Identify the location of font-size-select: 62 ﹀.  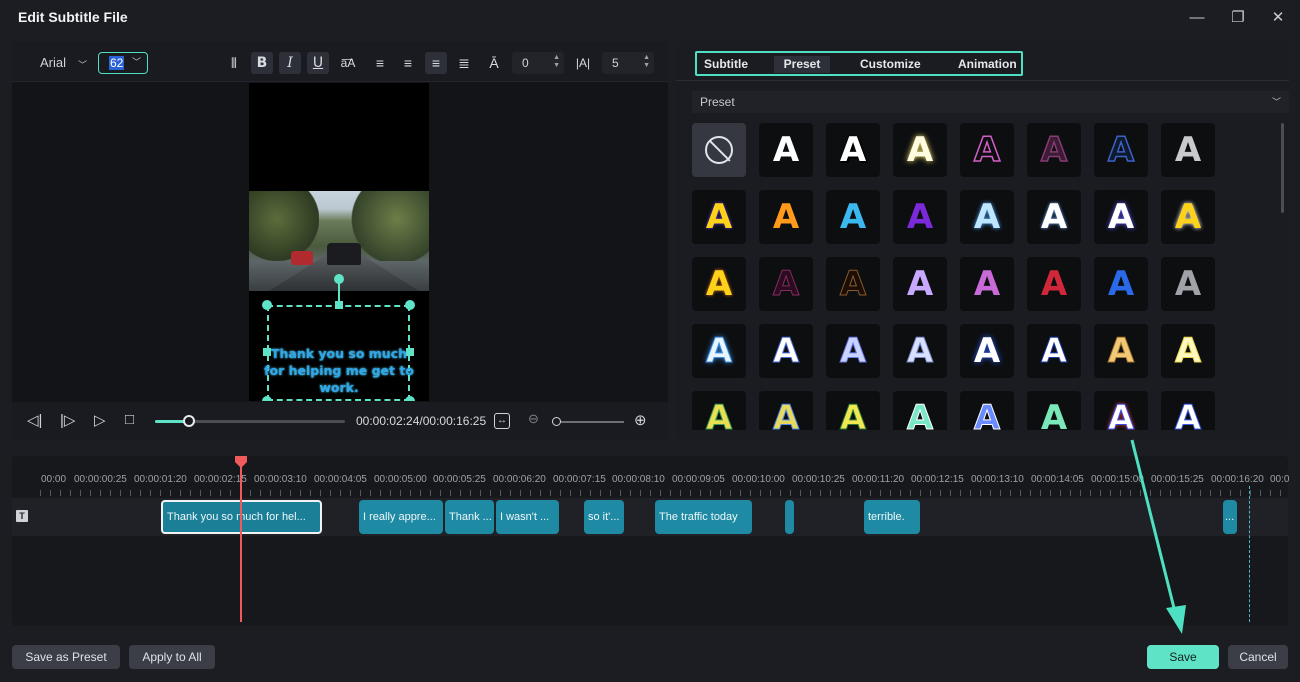
(123, 63).